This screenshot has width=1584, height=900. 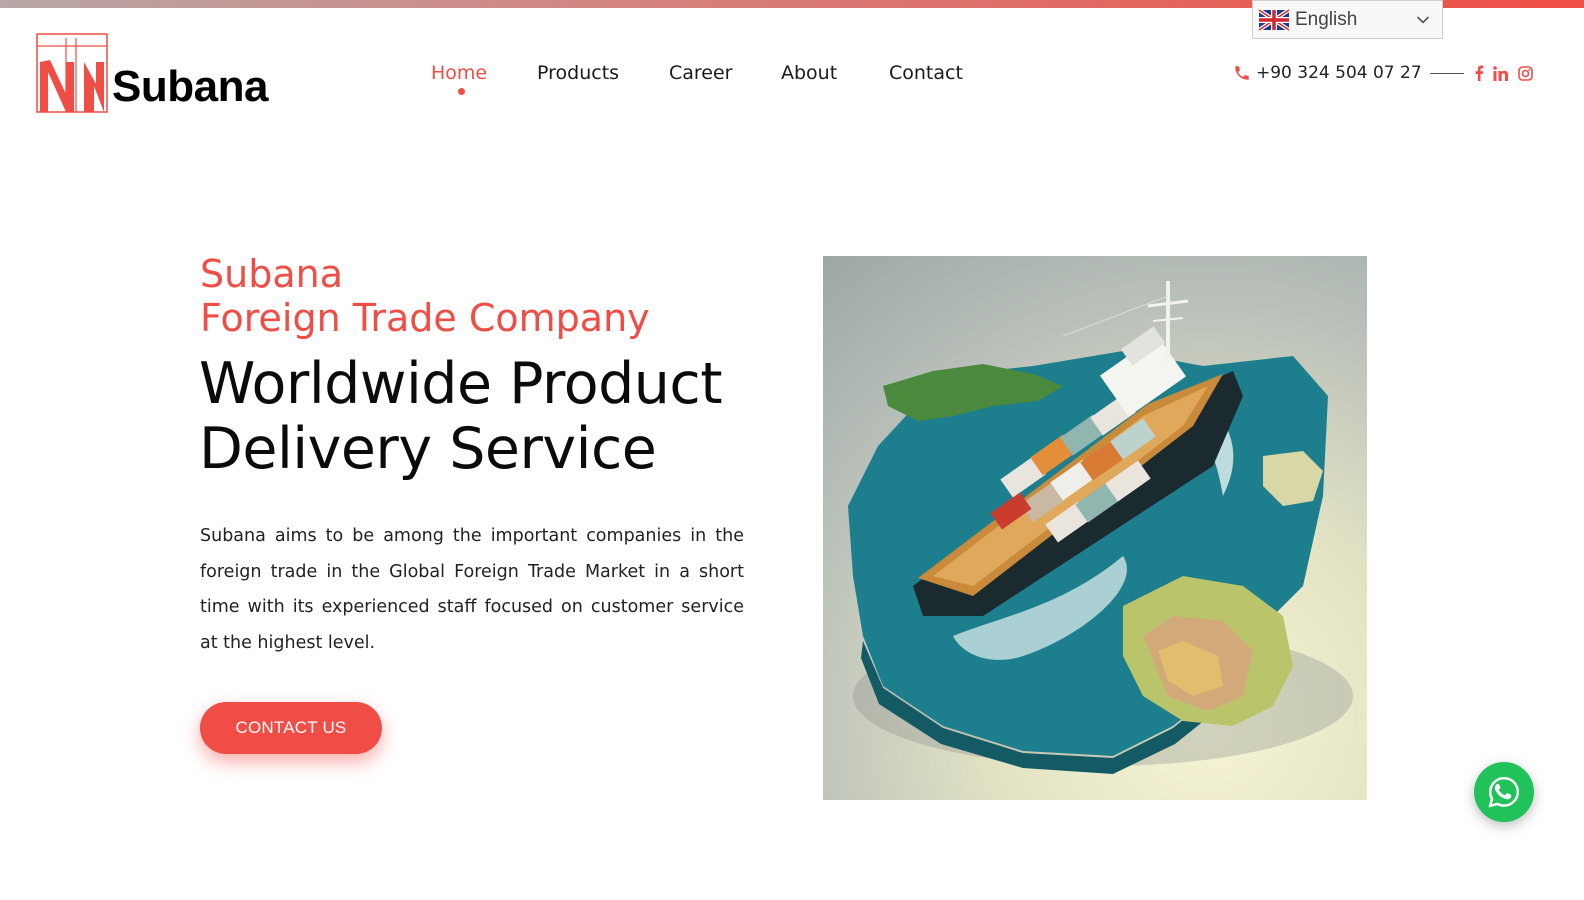 I want to click on hero-headline-line2: Delivery Service, so click(x=428, y=449).